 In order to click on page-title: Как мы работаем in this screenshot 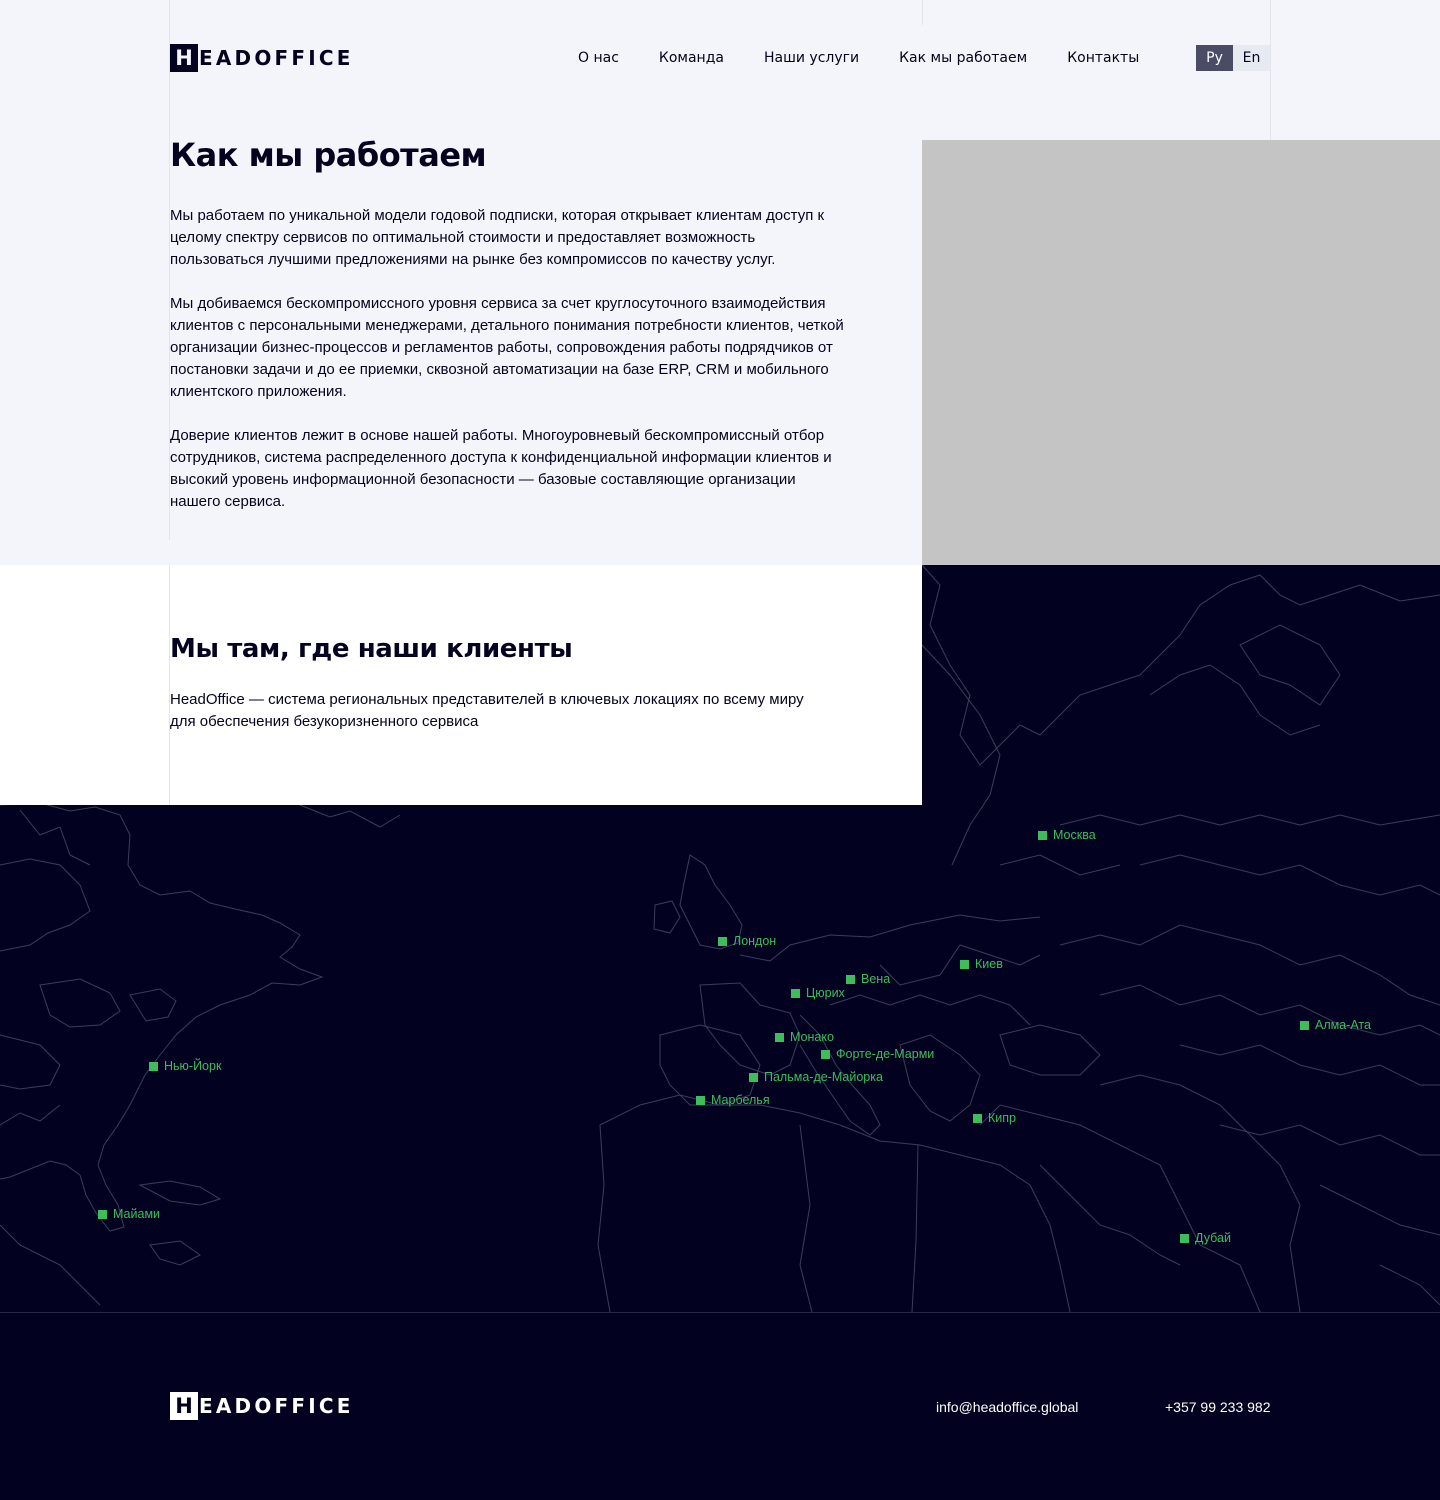, I will do `click(328, 155)`.